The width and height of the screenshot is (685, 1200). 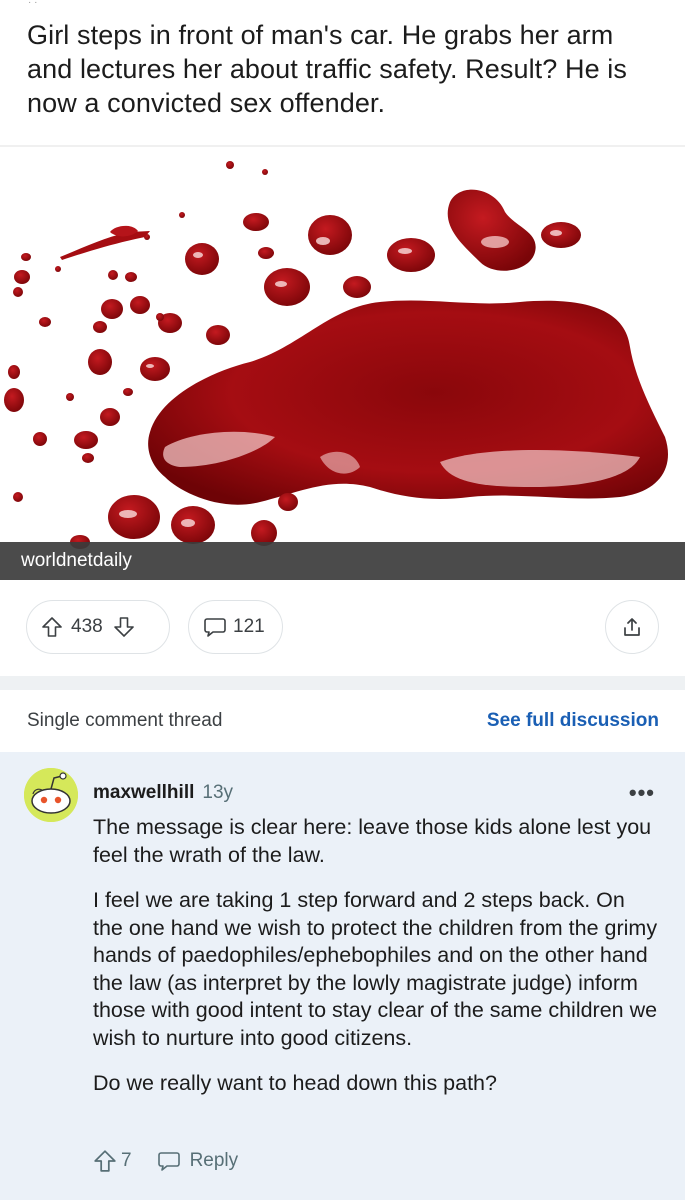 What do you see at coordinates (169, 1161) in the screenshot?
I see `reply-bubble-icon` at bounding box center [169, 1161].